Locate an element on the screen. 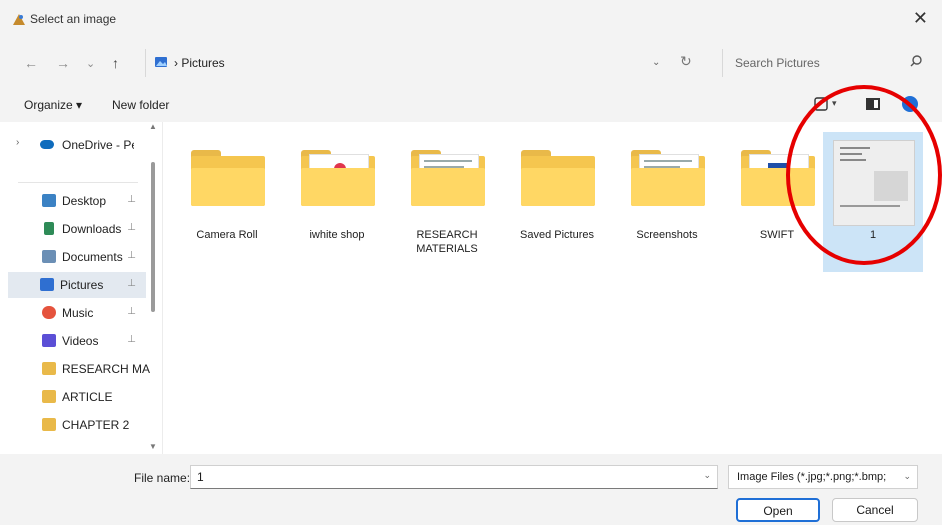 The image size is (942, 525). folder-saved-pictures: Saved Pictures is located at coordinates (557, 202).